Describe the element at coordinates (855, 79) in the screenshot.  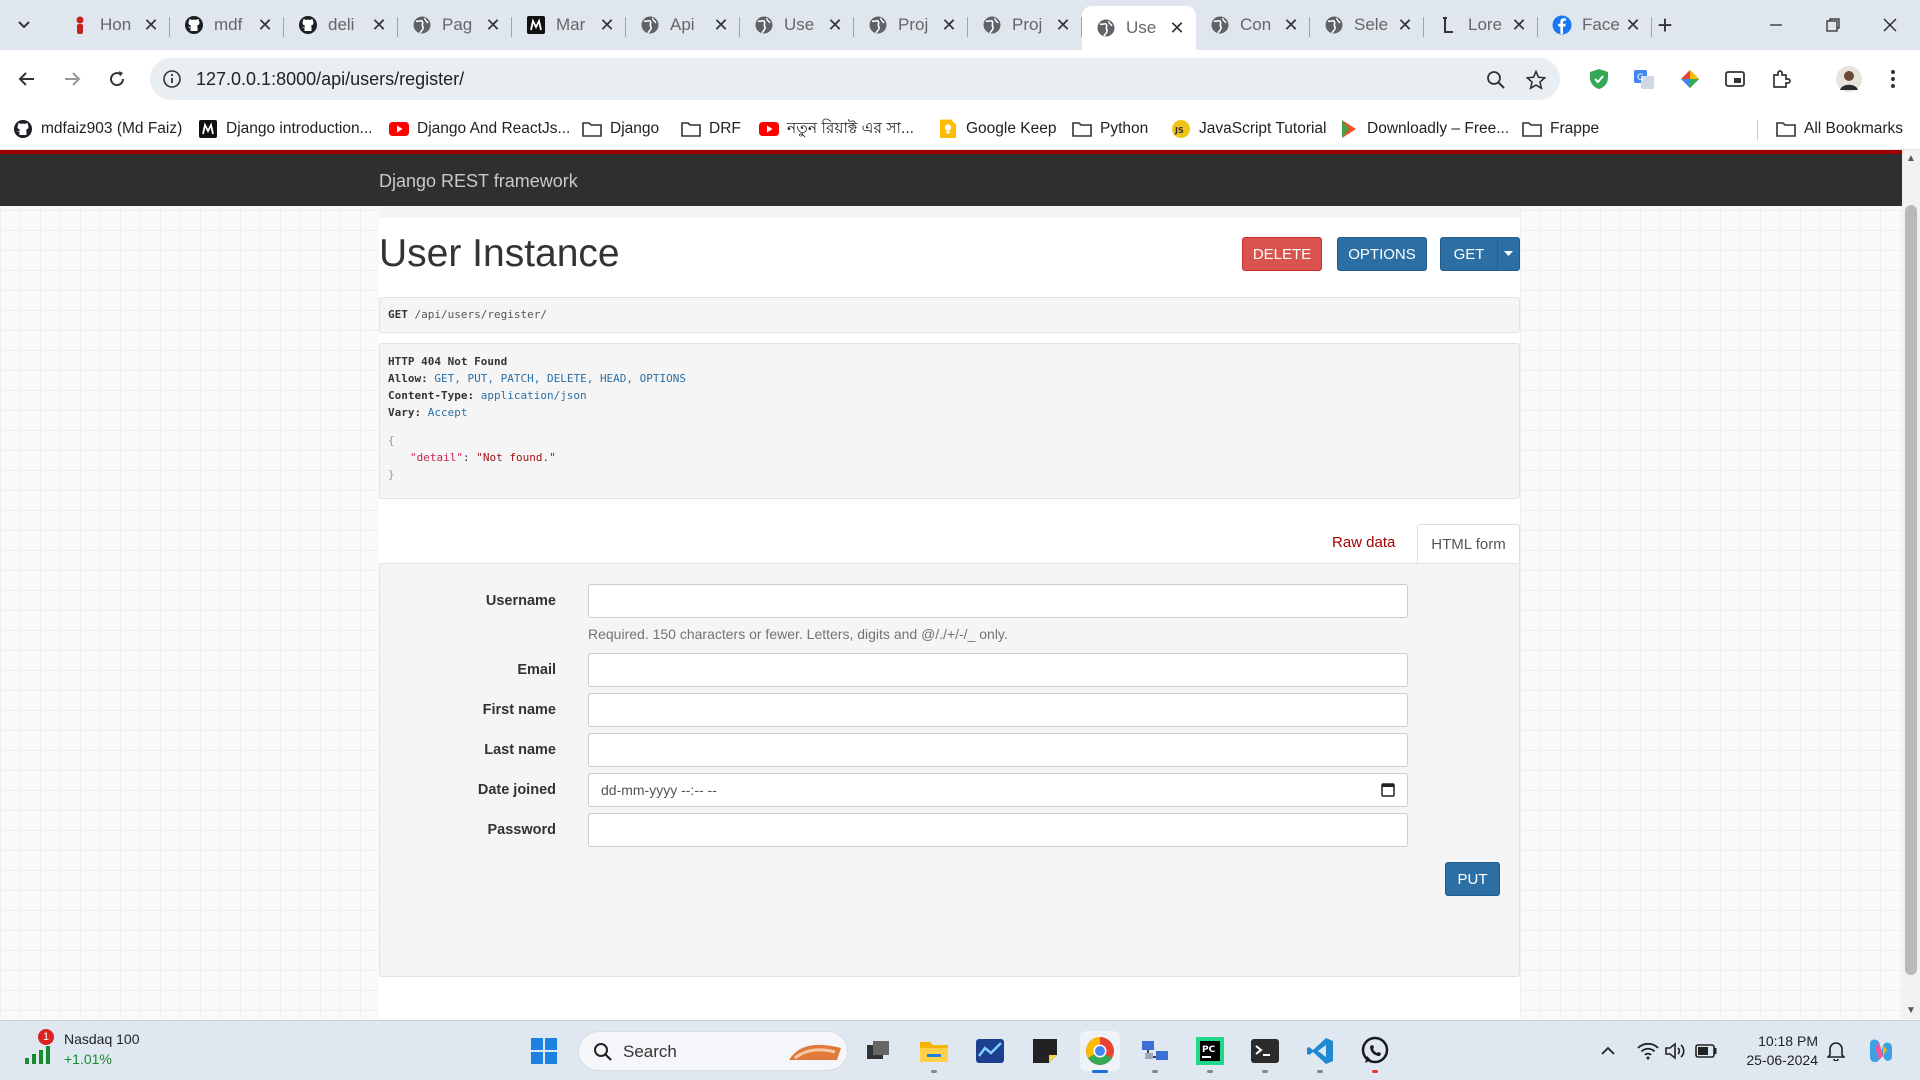
I see `address-bar: 127.0.0.1:8000/api/users/register/` at that location.